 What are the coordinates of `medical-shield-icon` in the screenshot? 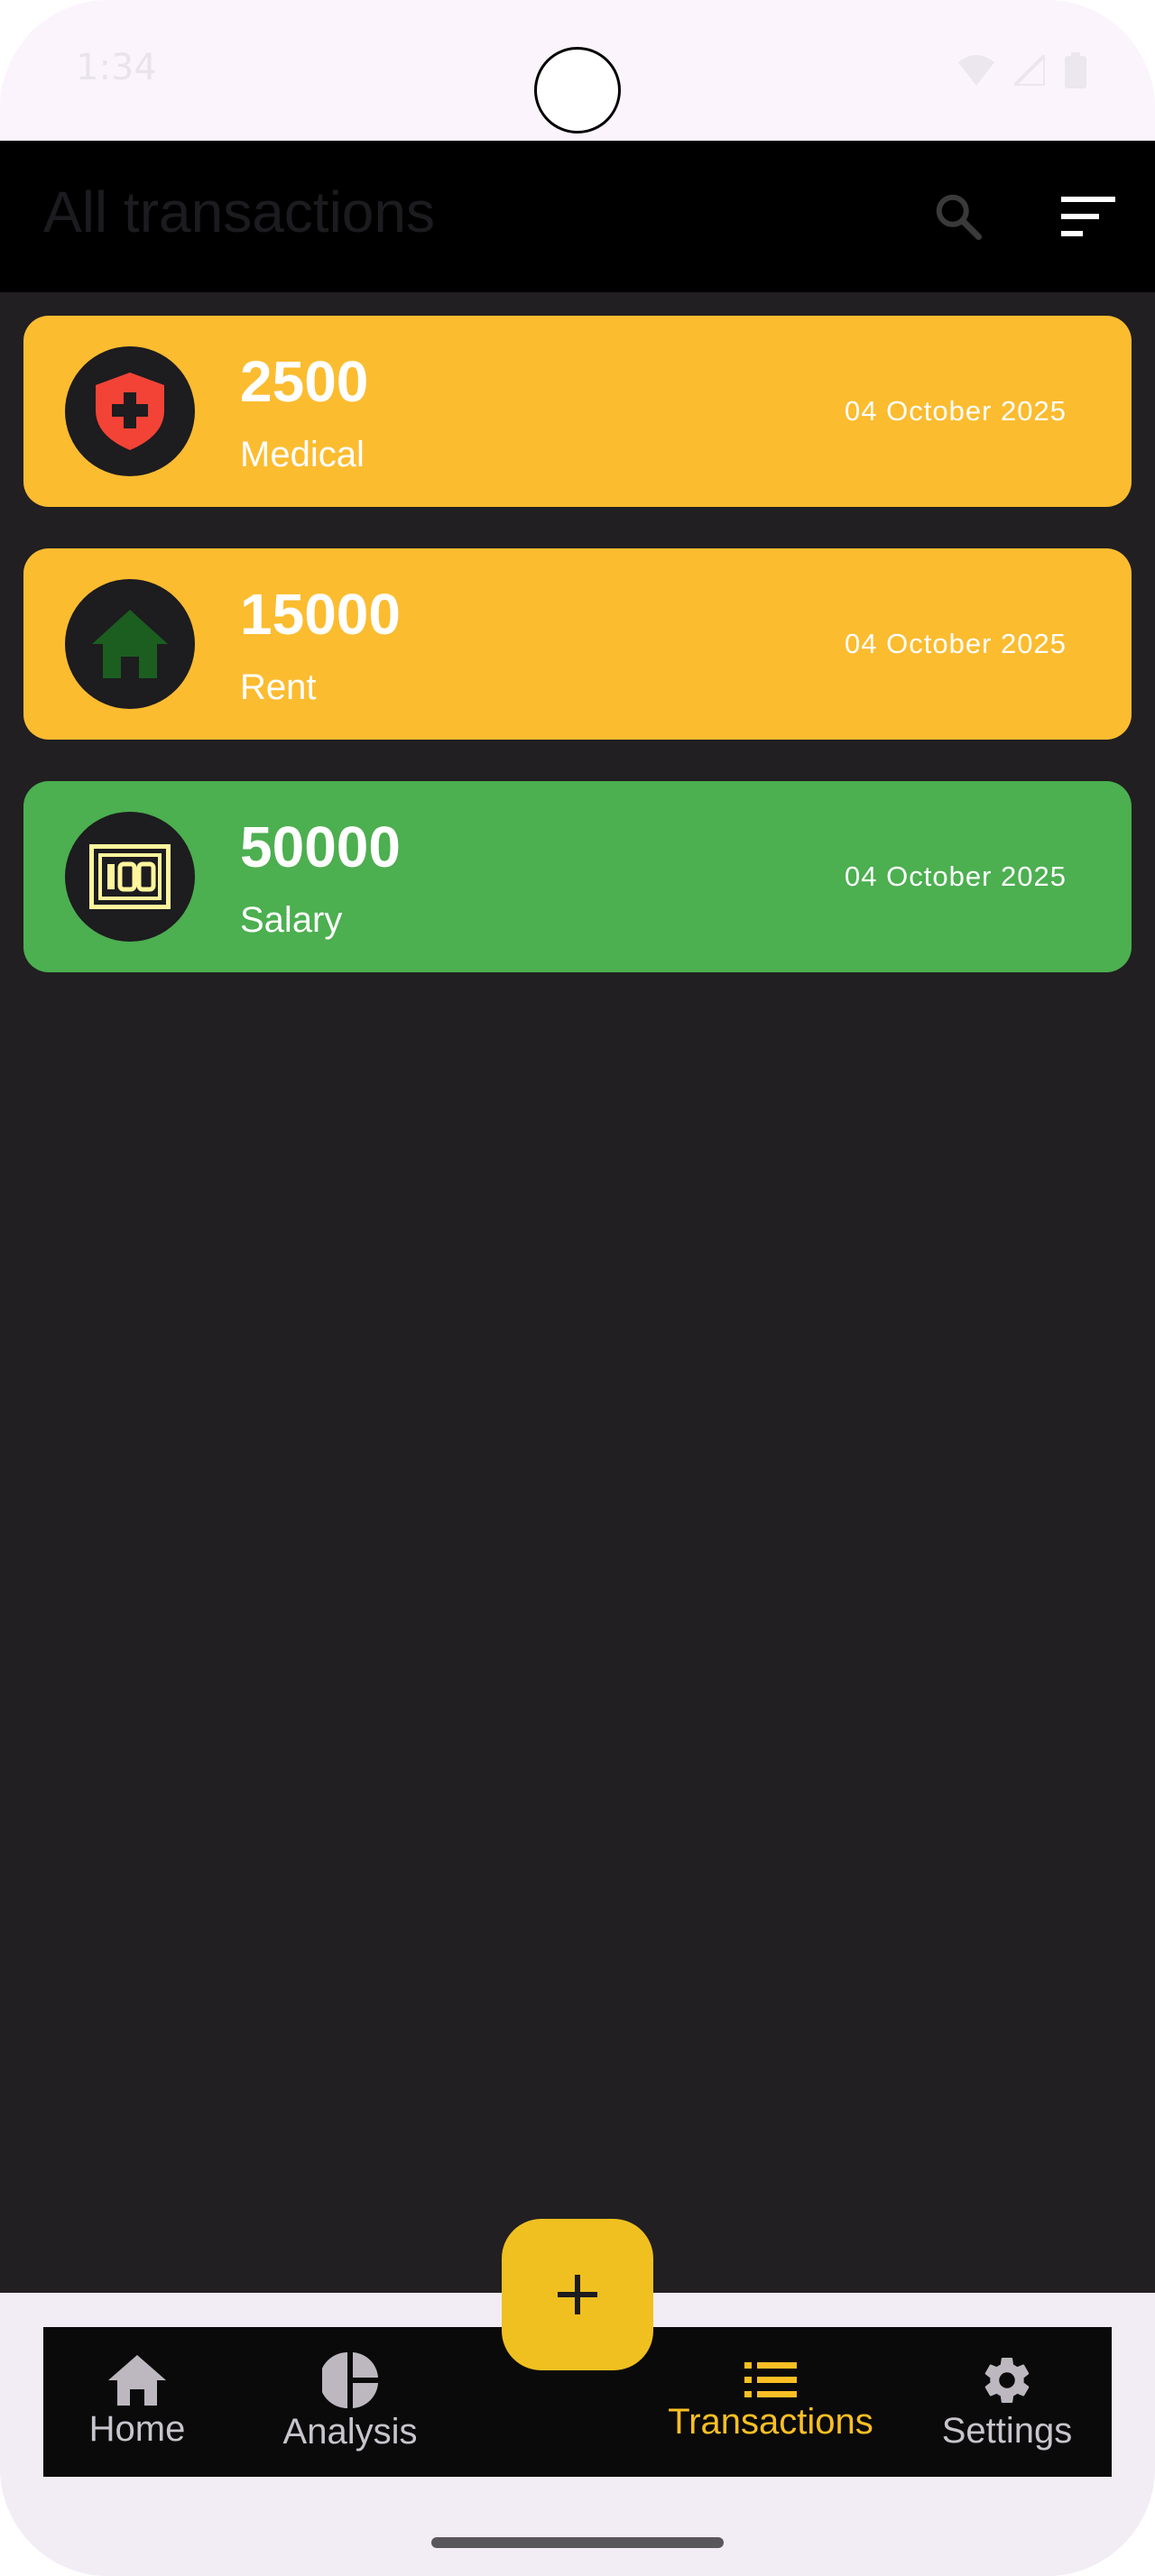 It's located at (130, 412).